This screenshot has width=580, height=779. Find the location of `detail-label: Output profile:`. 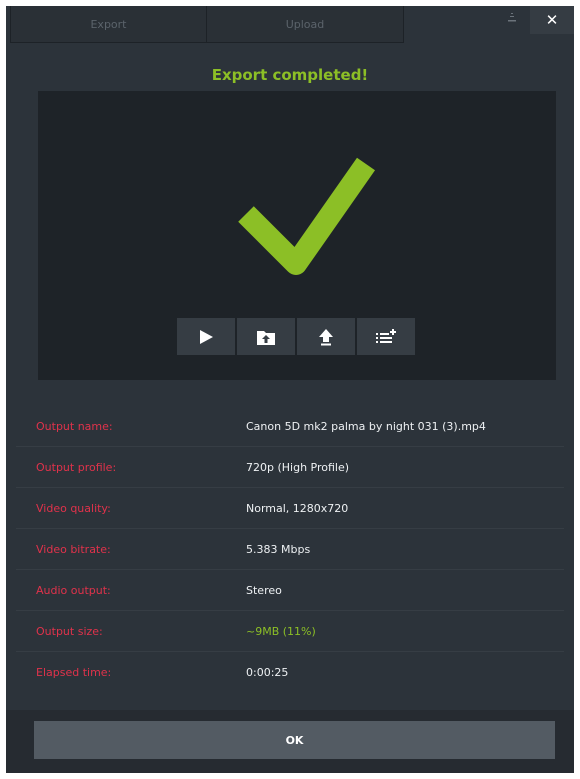

detail-label: Output profile: is located at coordinates (76, 467).